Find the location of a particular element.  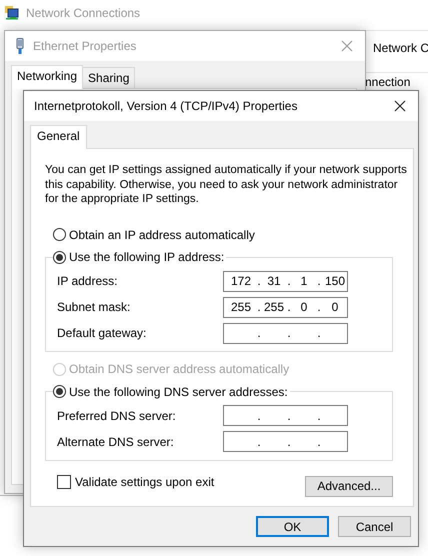

field-label: Preferred DNS server: is located at coordinates (116, 415).